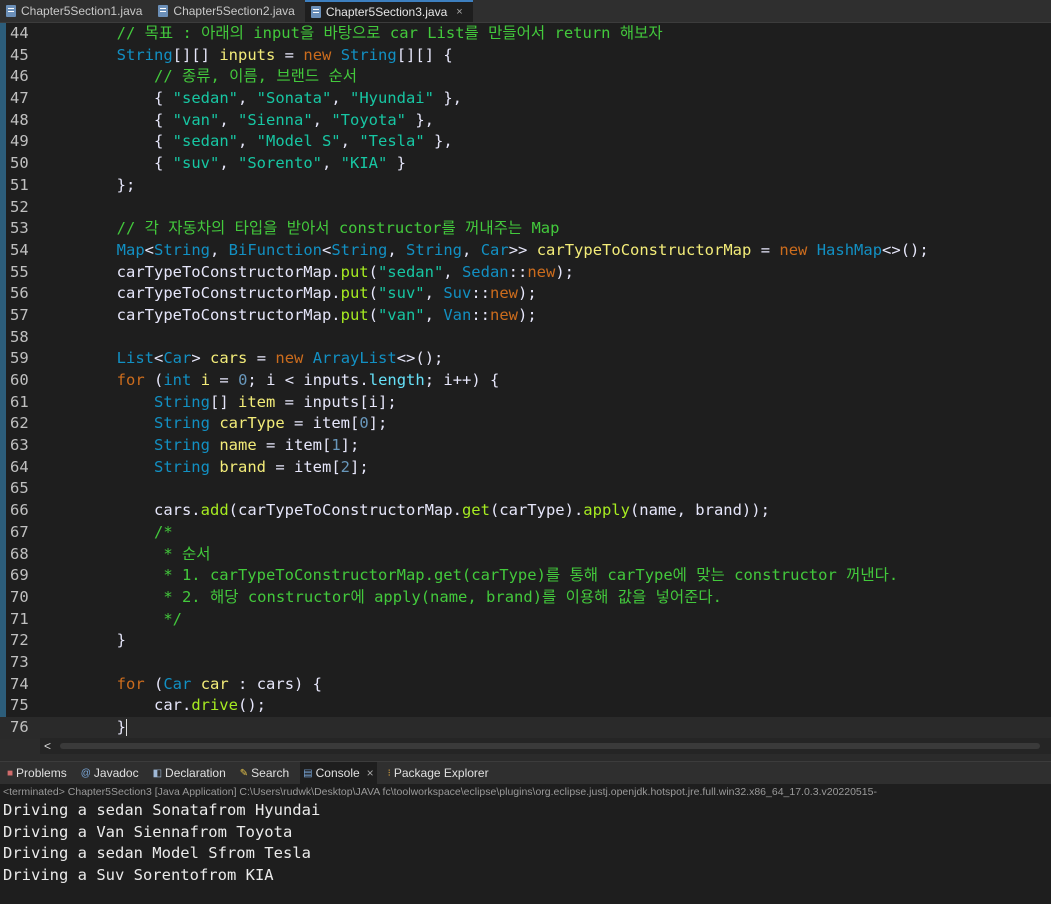  I want to click on line-number: 48, so click(19, 119).